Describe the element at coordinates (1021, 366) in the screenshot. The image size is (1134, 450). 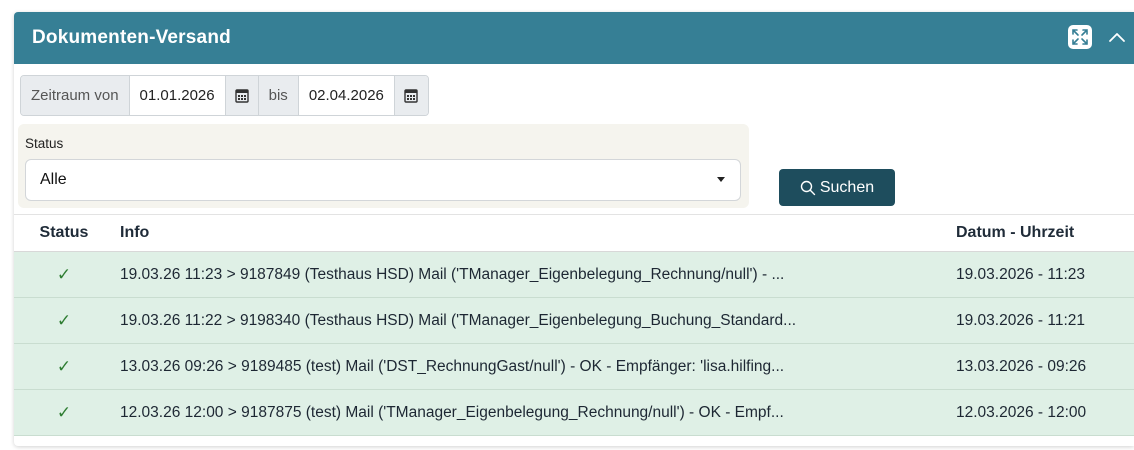
I see `row-datetime: 13.03.2026 - 09:26` at that location.